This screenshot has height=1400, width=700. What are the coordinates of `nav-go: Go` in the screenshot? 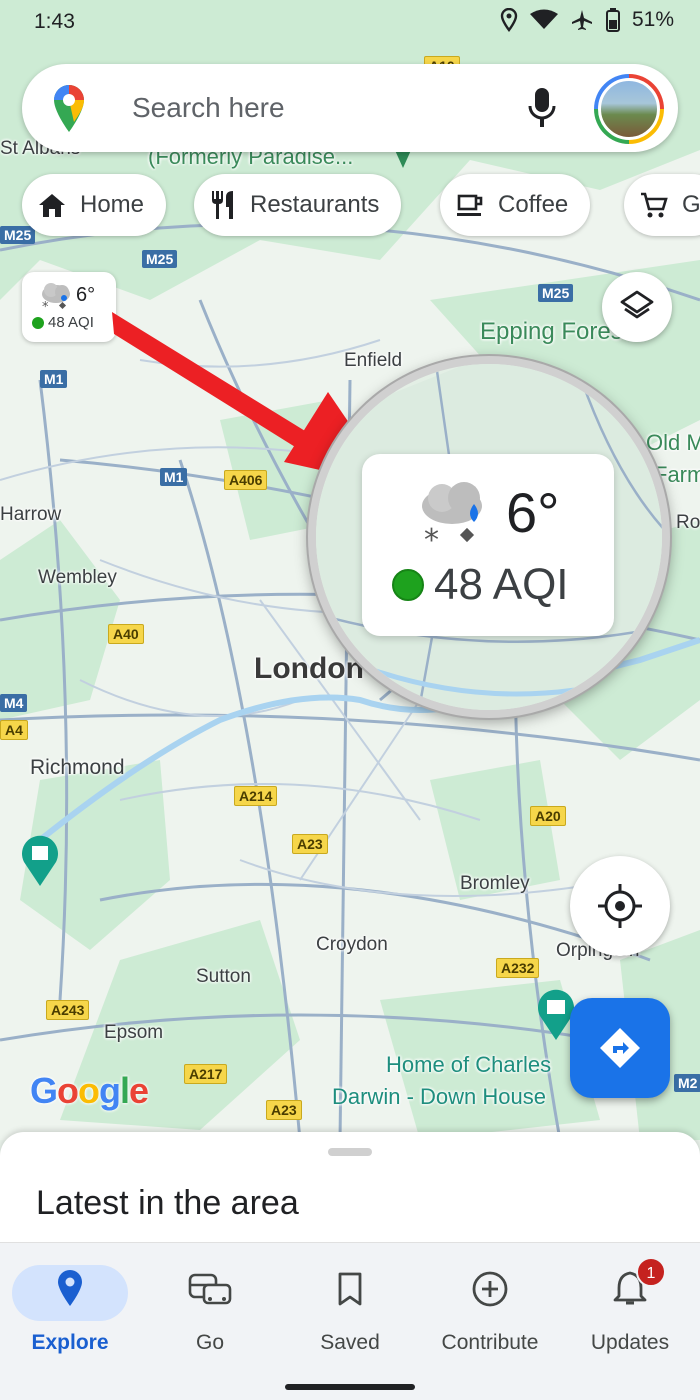 It's located at (210, 1303).